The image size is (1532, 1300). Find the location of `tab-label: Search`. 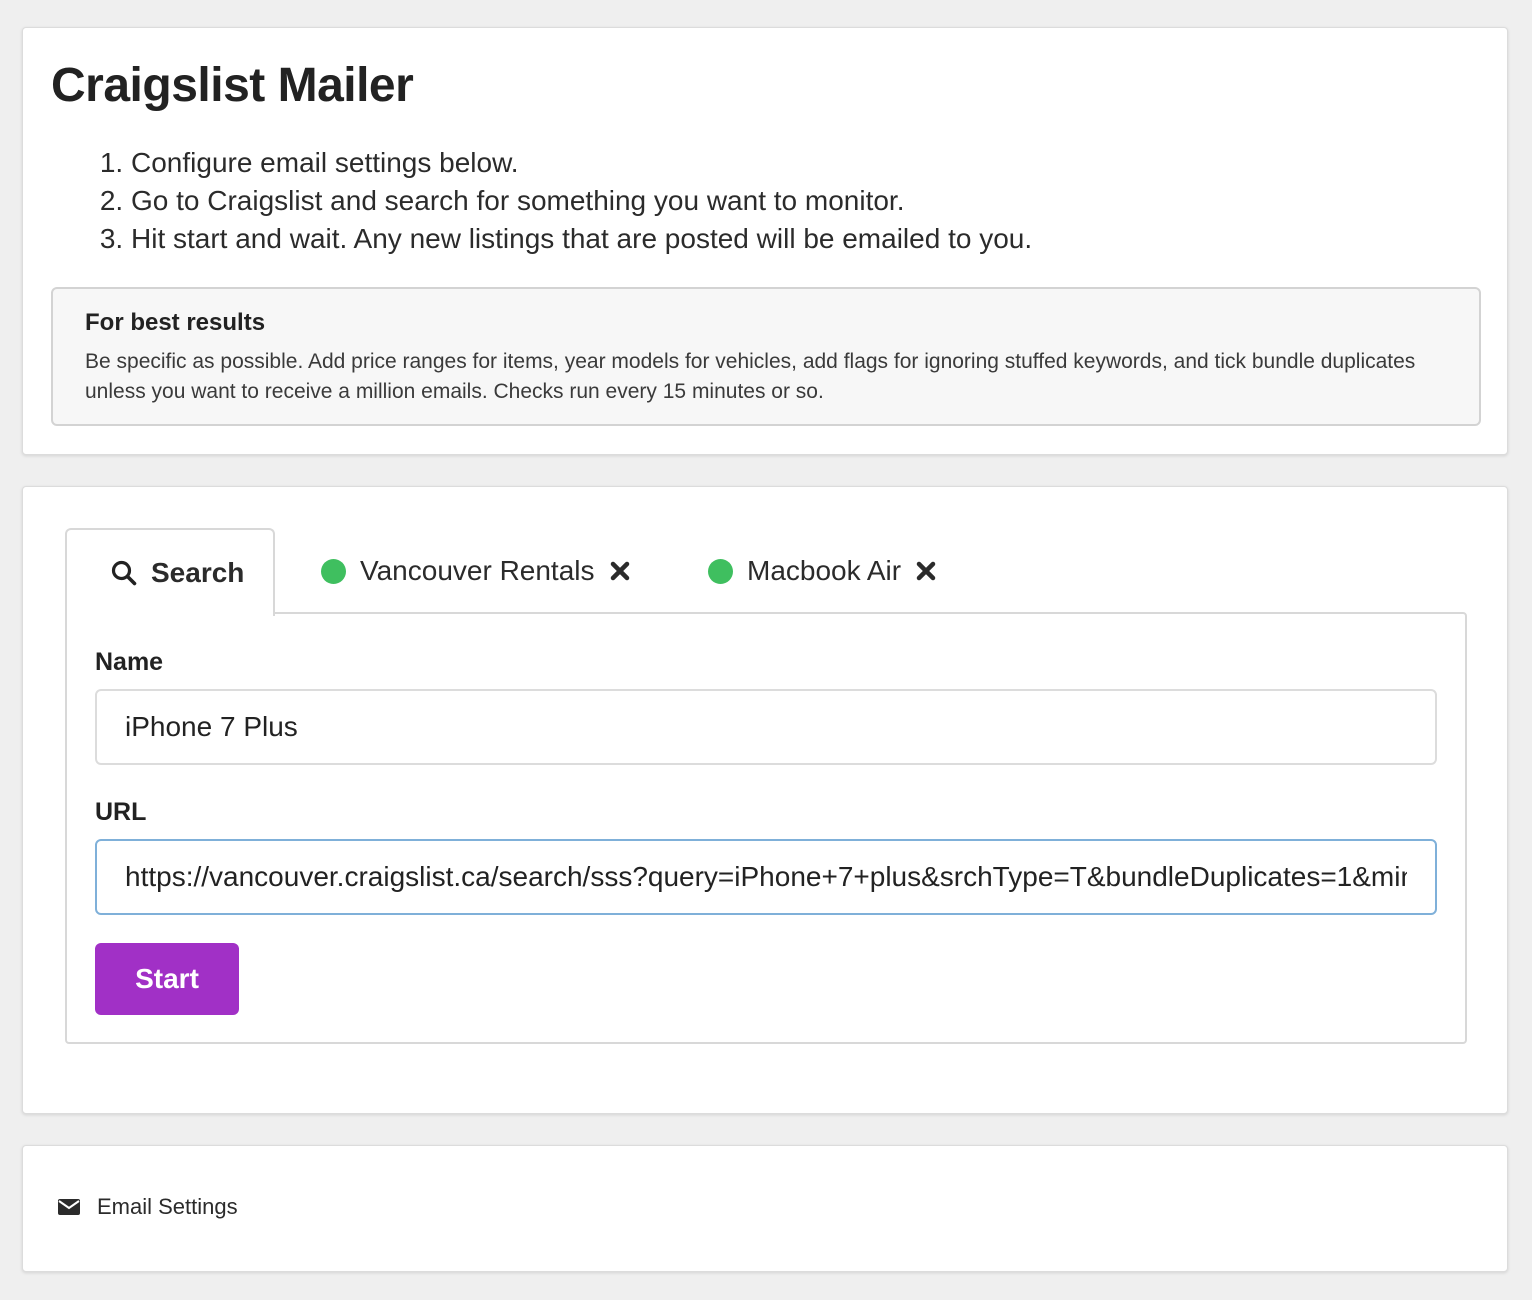

tab-label: Search is located at coordinates (198, 572).